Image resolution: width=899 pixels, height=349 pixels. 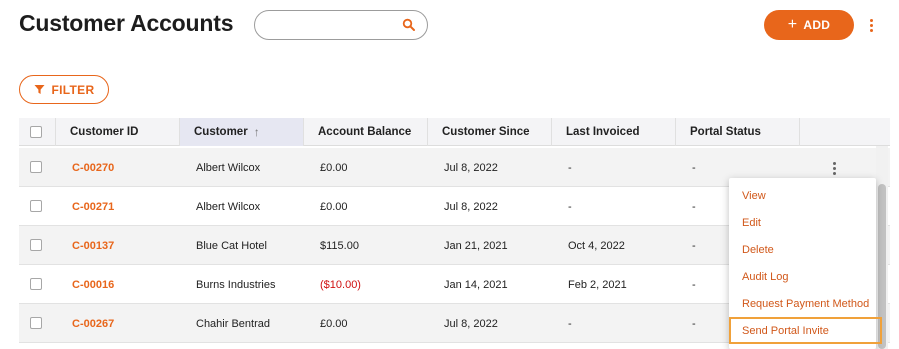 What do you see at coordinates (332, 25) in the screenshot?
I see `search-input` at bounding box center [332, 25].